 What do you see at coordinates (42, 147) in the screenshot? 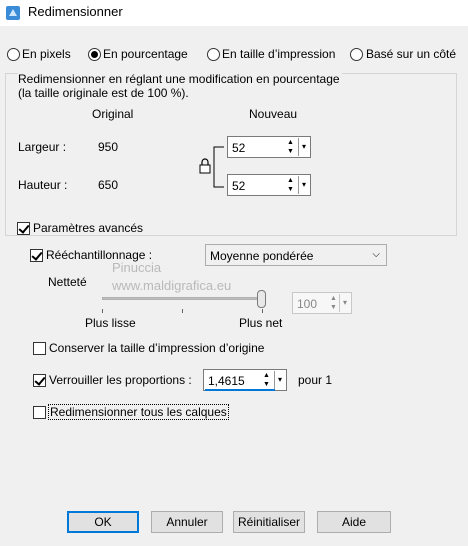
I see `width-label: Largeur :` at bounding box center [42, 147].